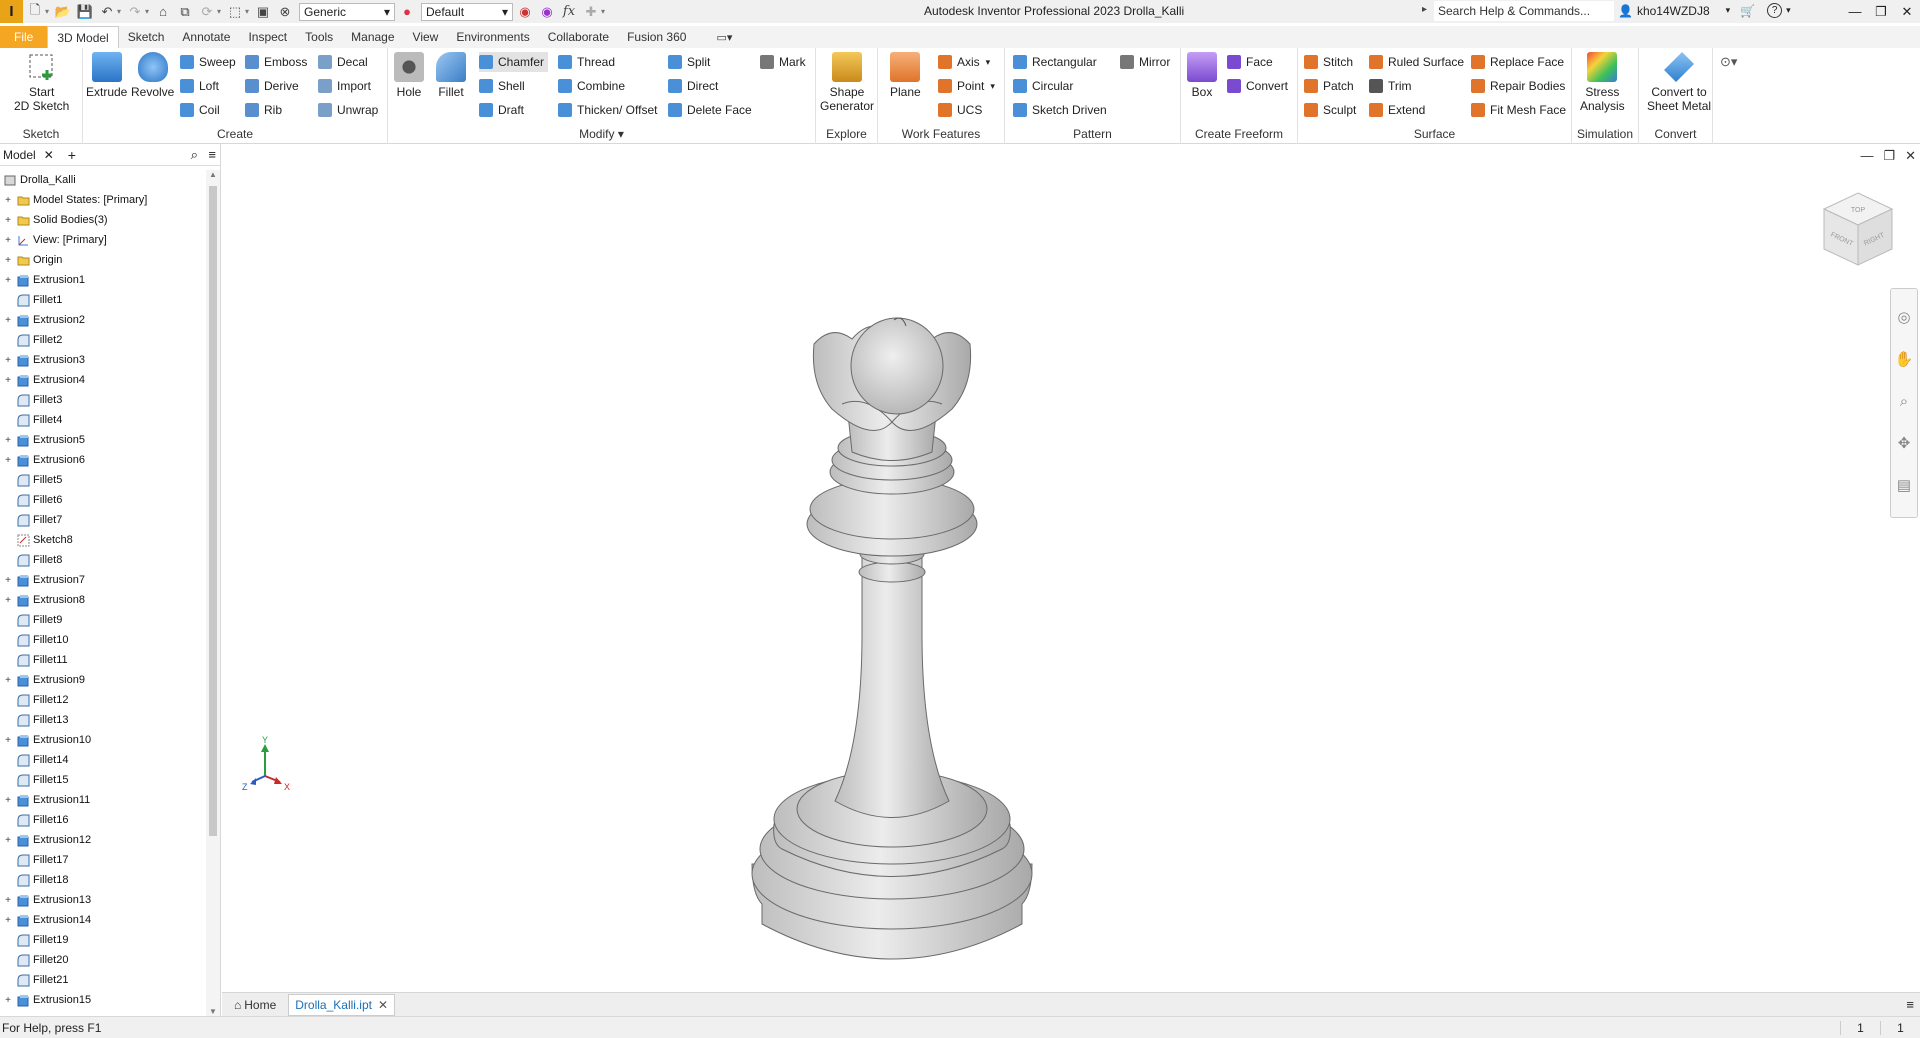  What do you see at coordinates (102, 640) in the screenshot?
I see `tree-item: Fillet10` at bounding box center [102, 640].